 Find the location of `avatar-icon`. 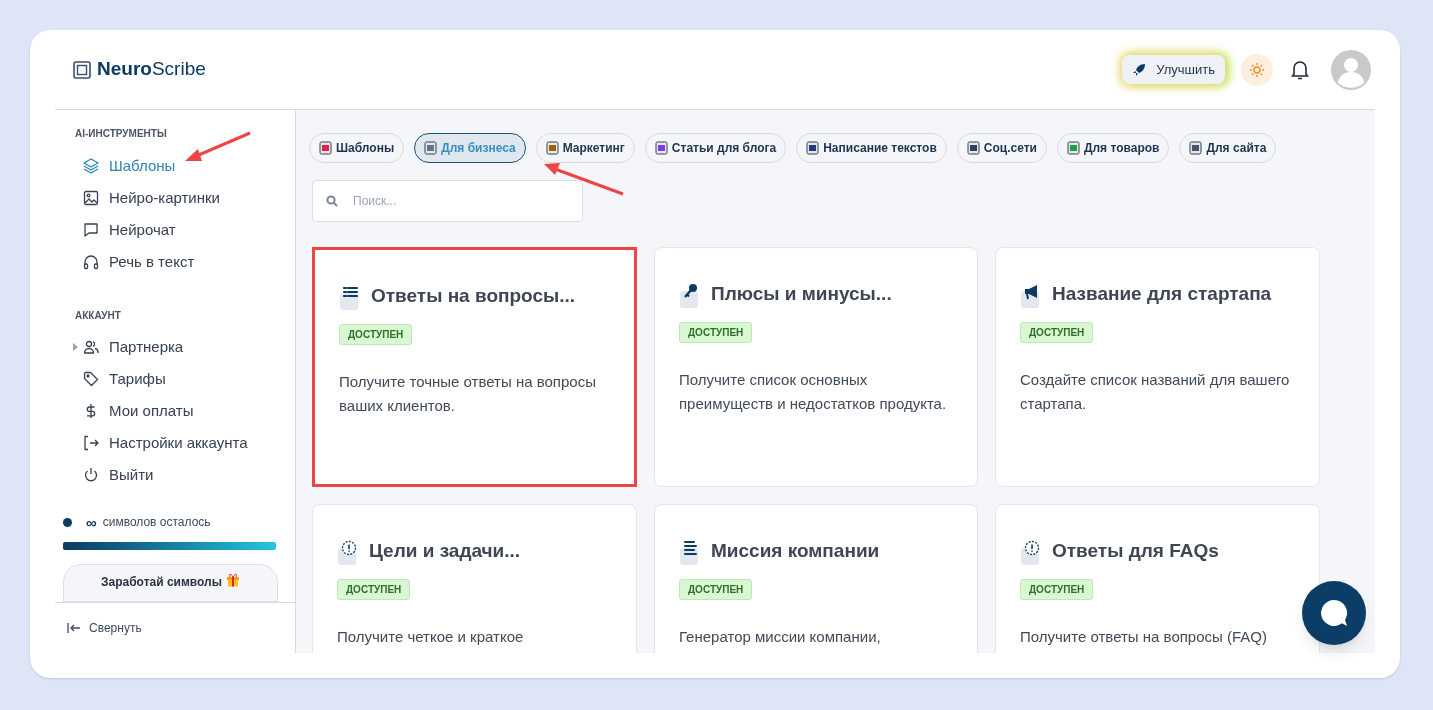

avatar-icon is located at coordinates (1351, 69).